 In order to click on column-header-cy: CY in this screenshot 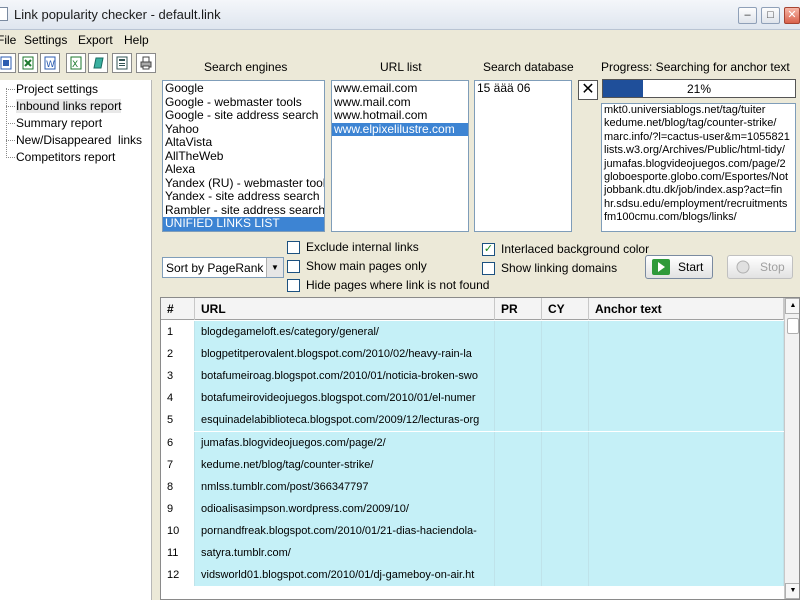, I will do `click(565, 309)`.